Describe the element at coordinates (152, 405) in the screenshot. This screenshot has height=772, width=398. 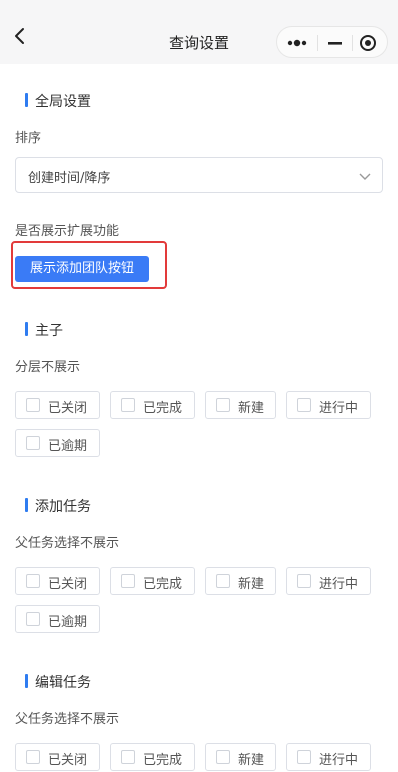
I see `main-checkbox-completed: 已完成` at that location.